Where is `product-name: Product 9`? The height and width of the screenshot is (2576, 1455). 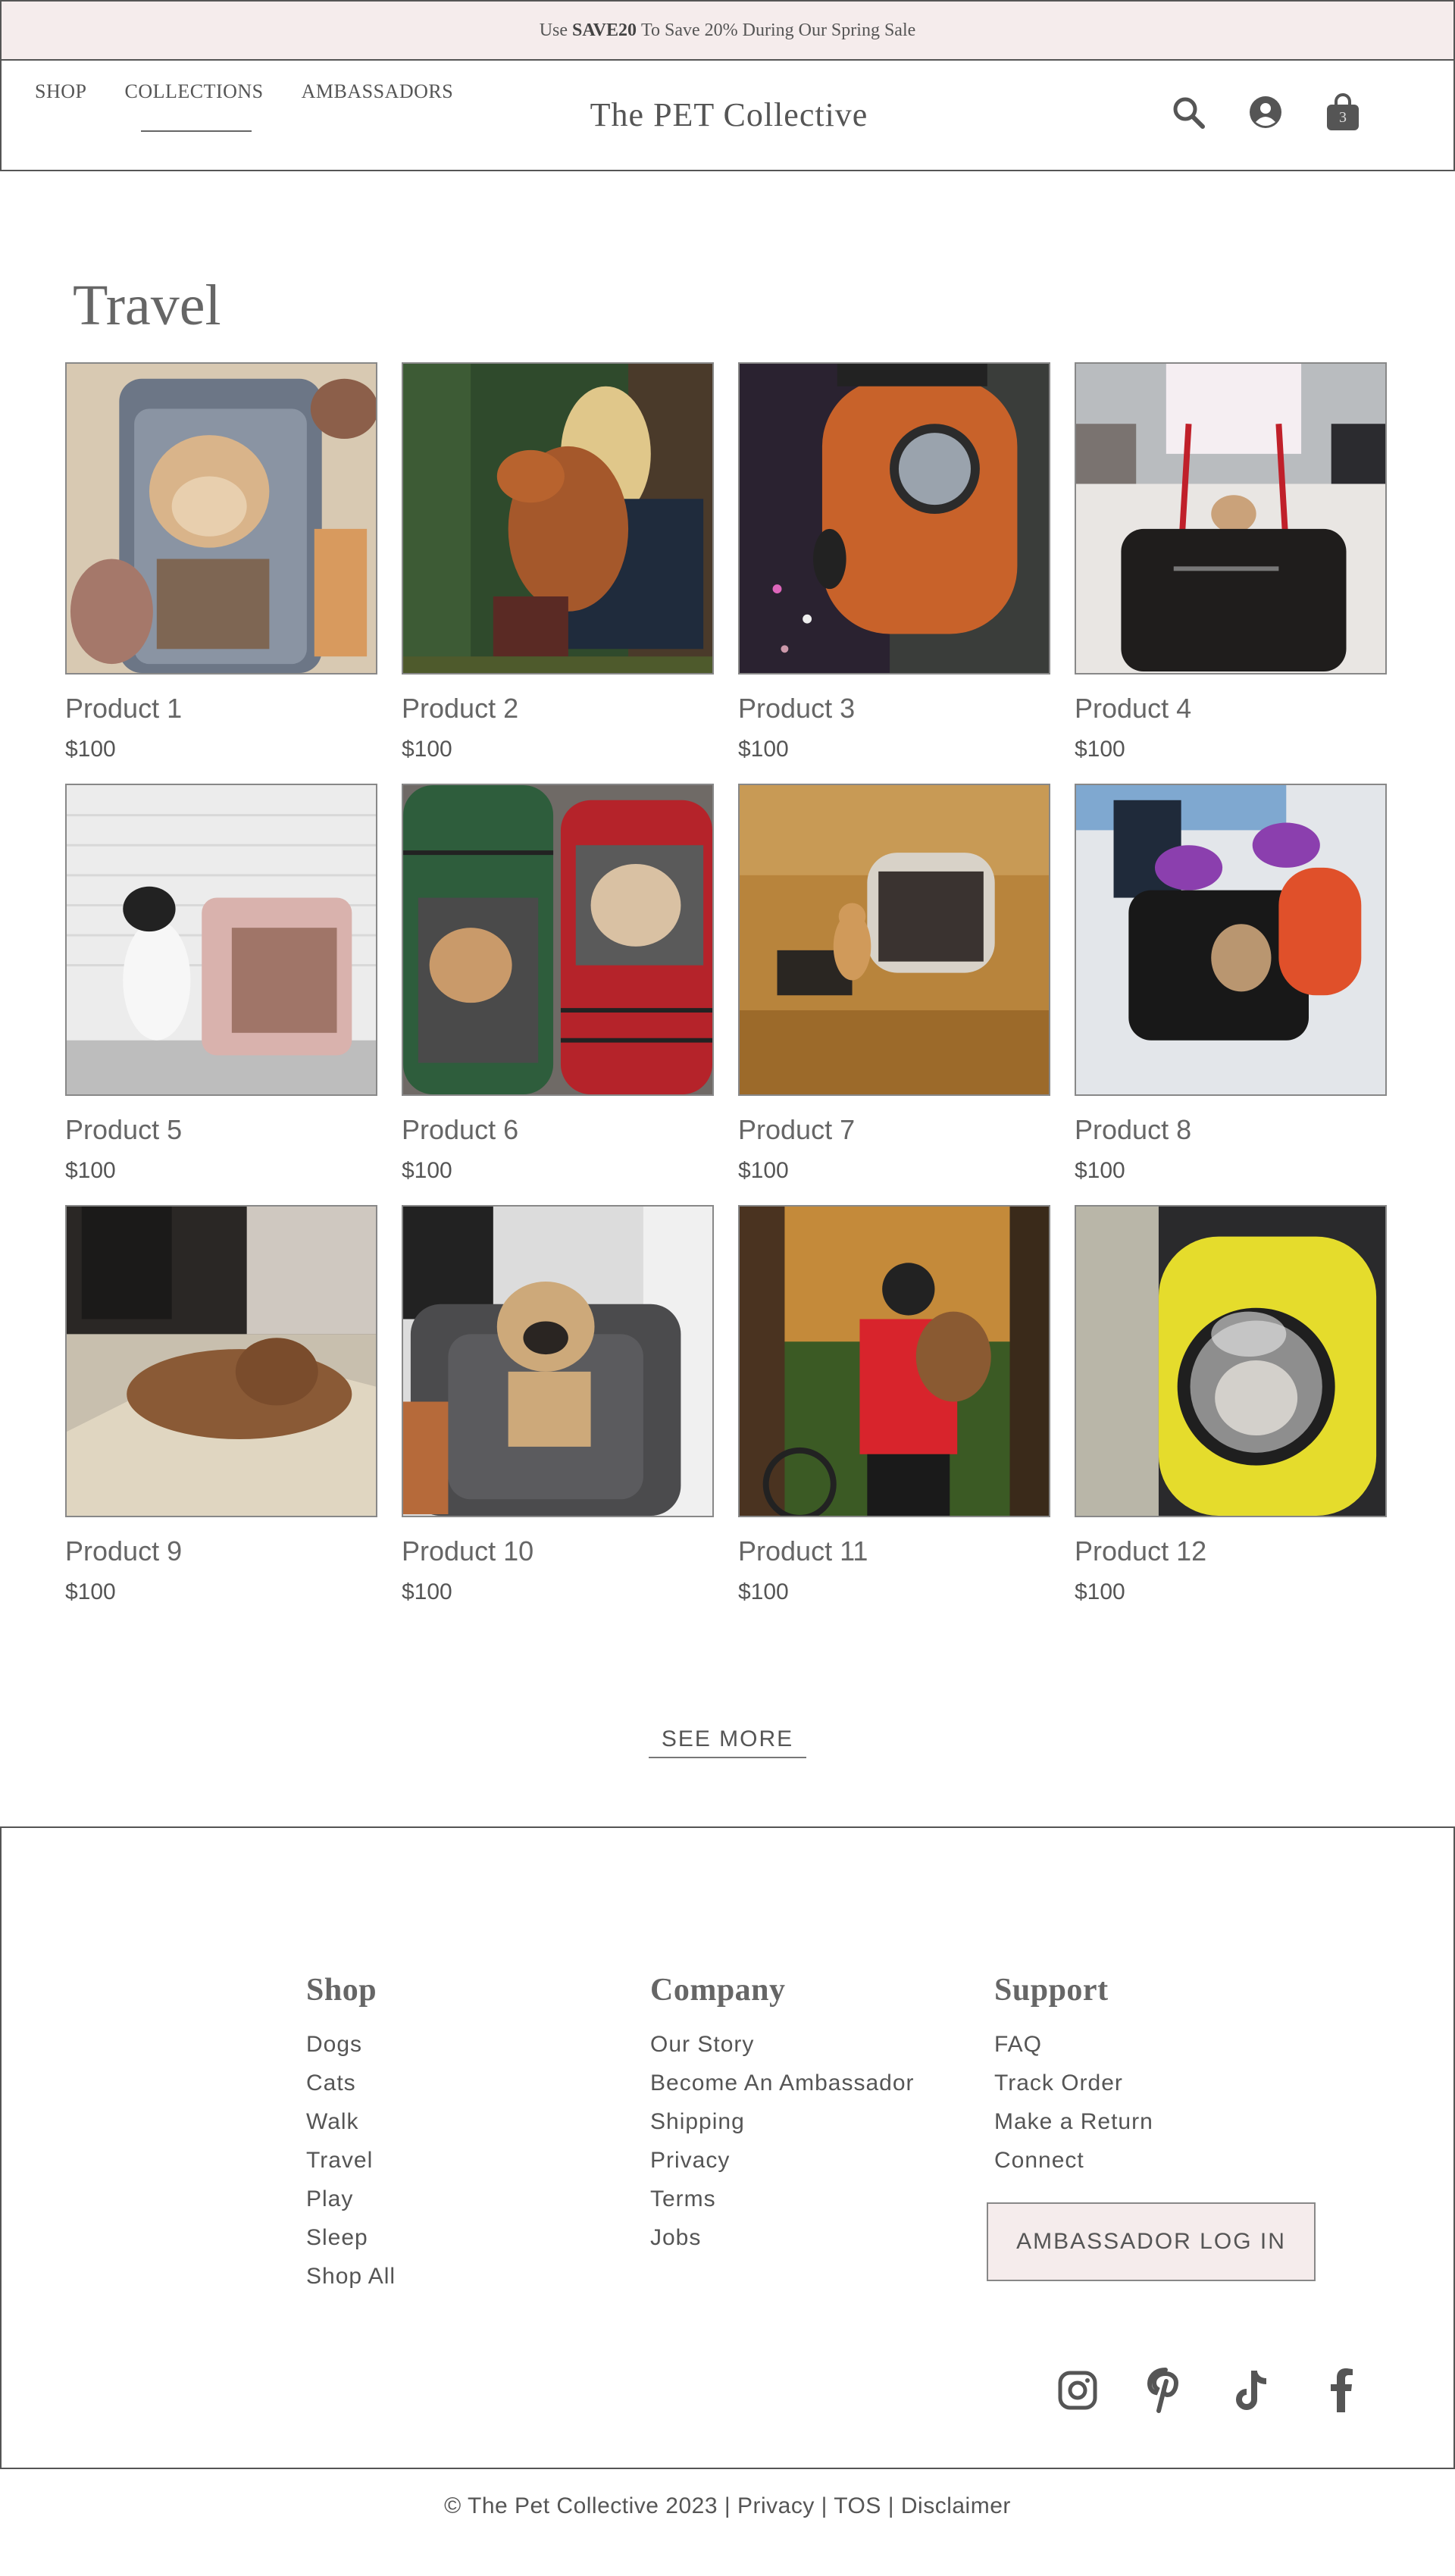
product-name: Product 9 is located at coordinates (123, 1551).